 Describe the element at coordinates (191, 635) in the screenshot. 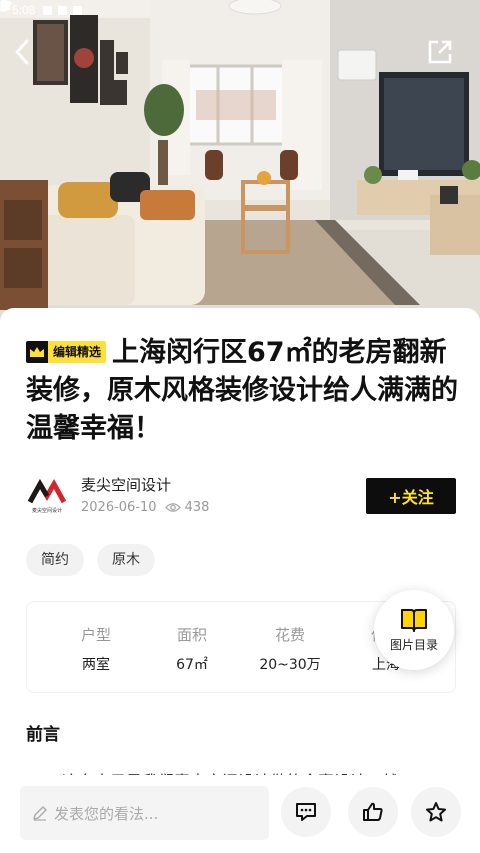

I see `spec-area-label: 面积` at that location.